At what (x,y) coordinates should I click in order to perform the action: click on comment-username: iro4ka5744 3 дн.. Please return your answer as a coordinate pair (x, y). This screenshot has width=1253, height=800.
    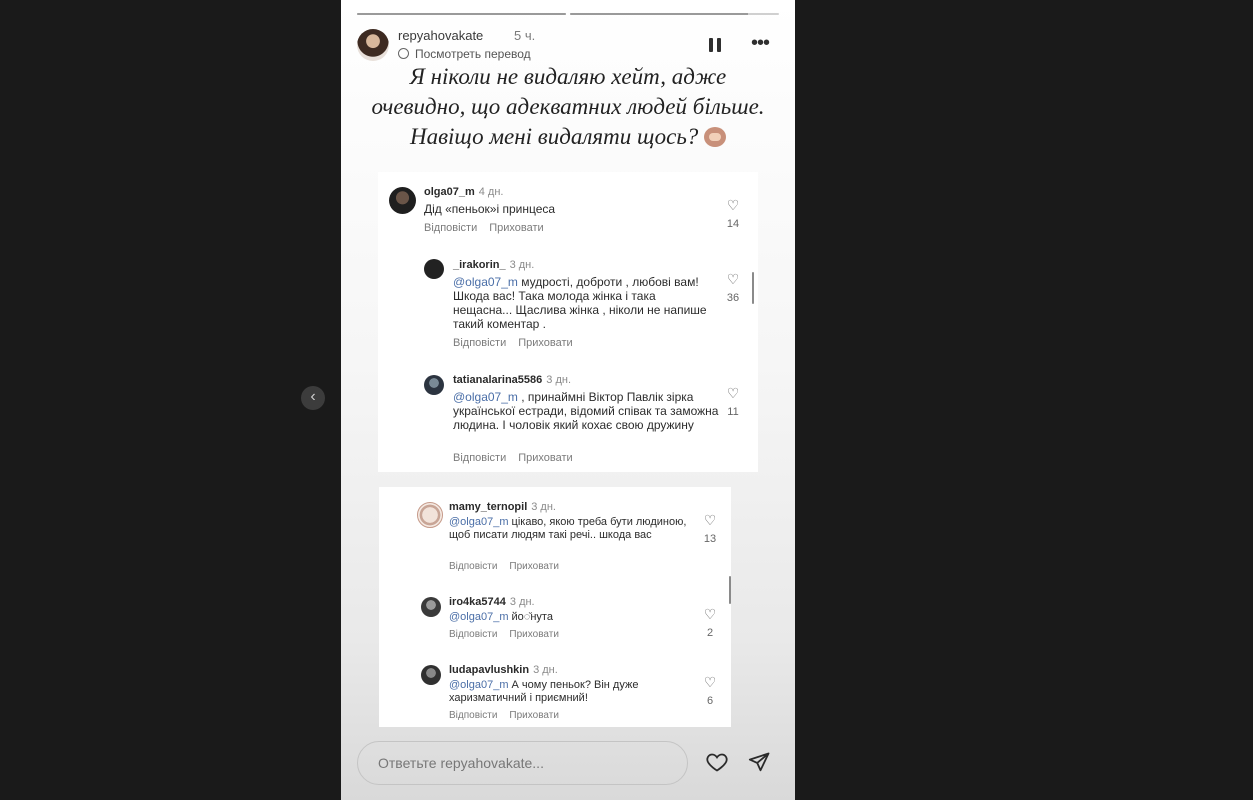
    Looking at the image, I should click on (492, 602).